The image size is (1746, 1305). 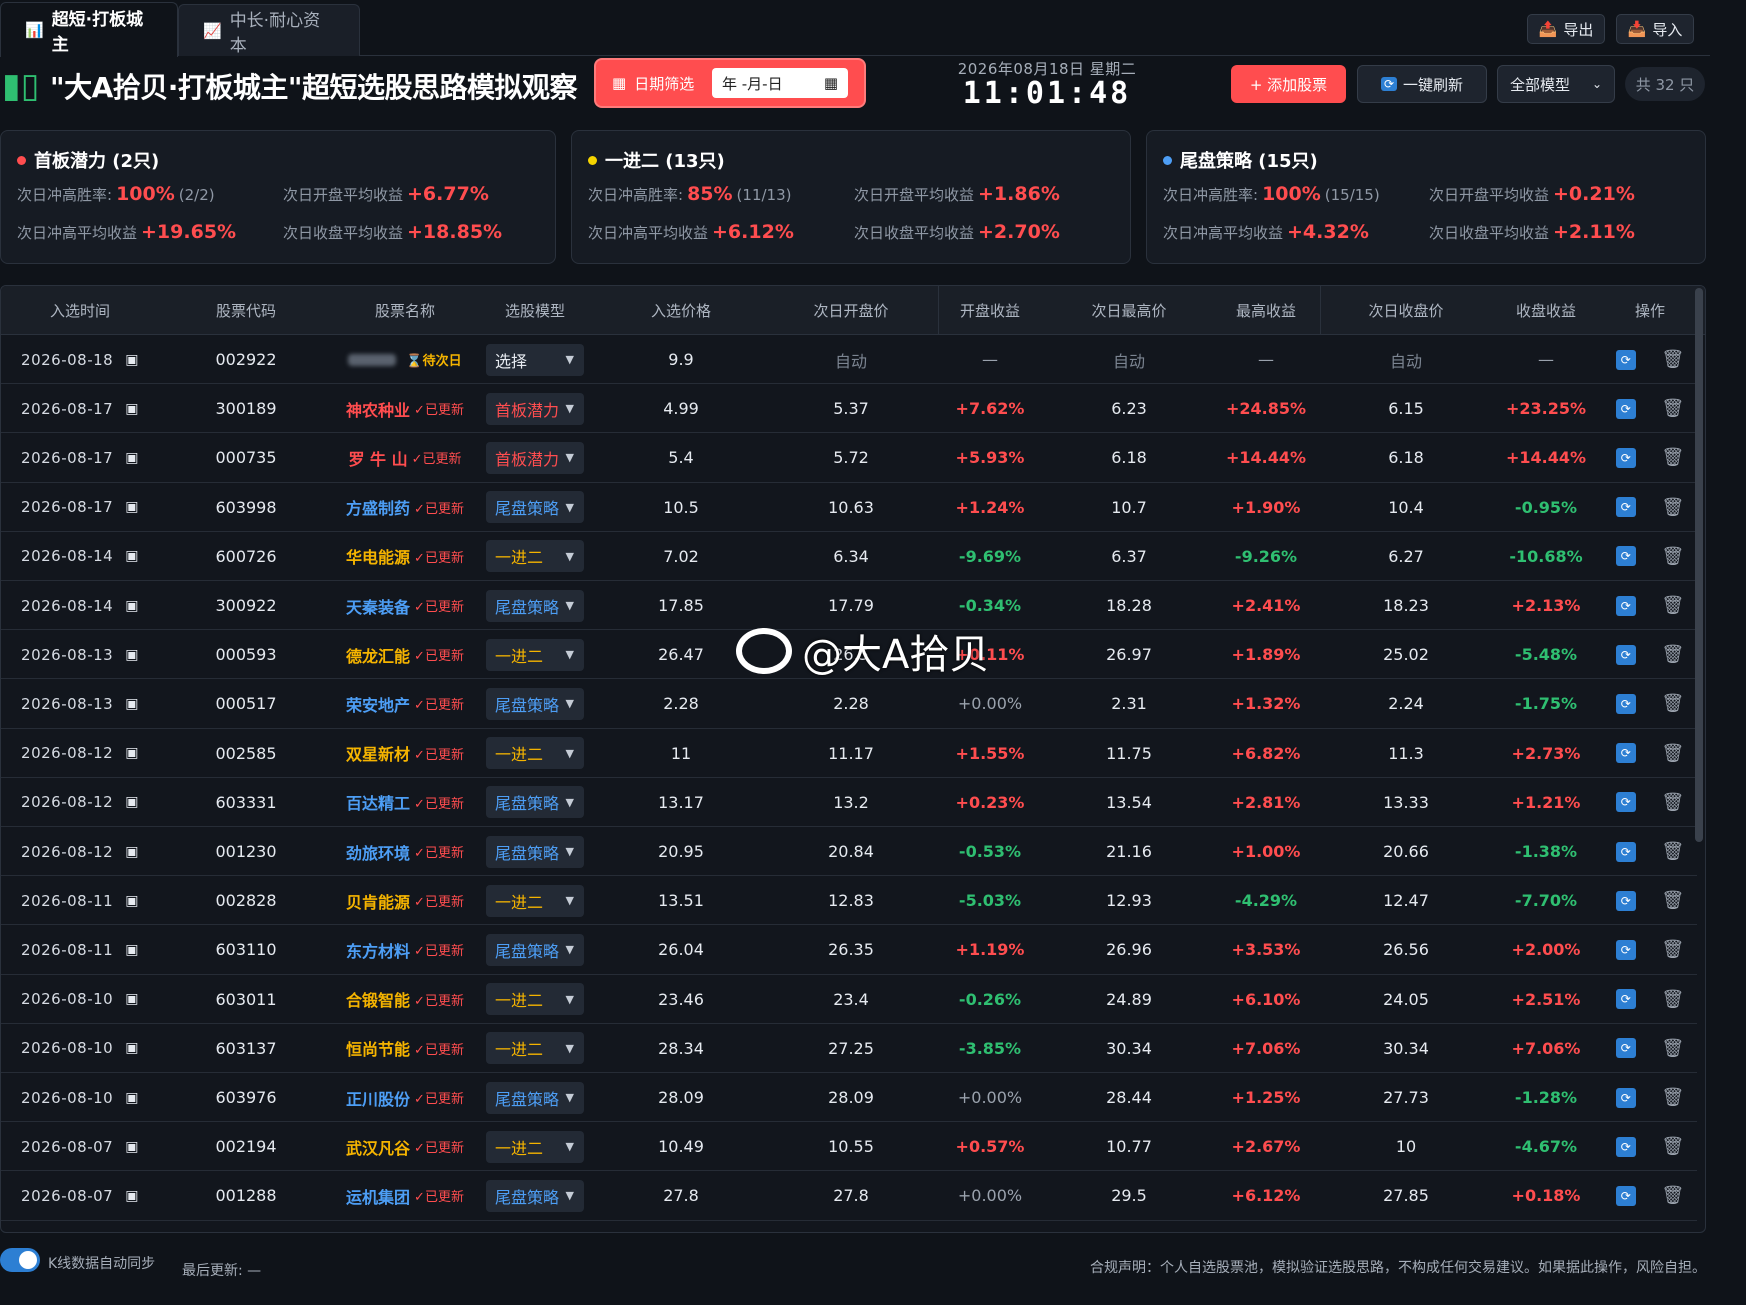 I want to click on stock-name: 方盛制药, so click(x=378, y=507).